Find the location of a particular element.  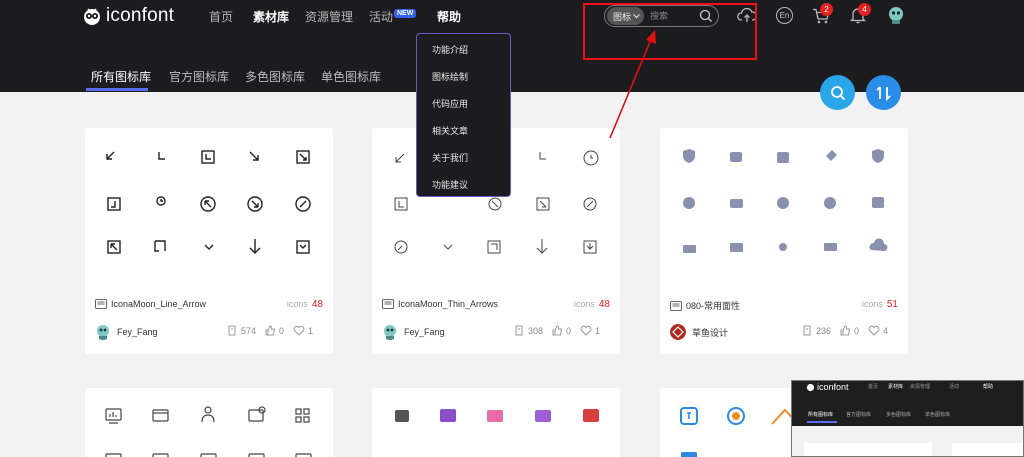

language-toggle: En is located at coordinates (784, 15).